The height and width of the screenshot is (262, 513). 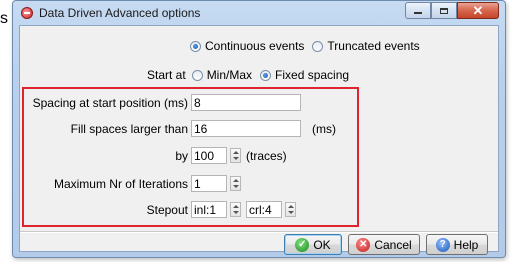 I want to click on fill-spaces-label: Fill spaces larger than, so click(x=129, y=129).